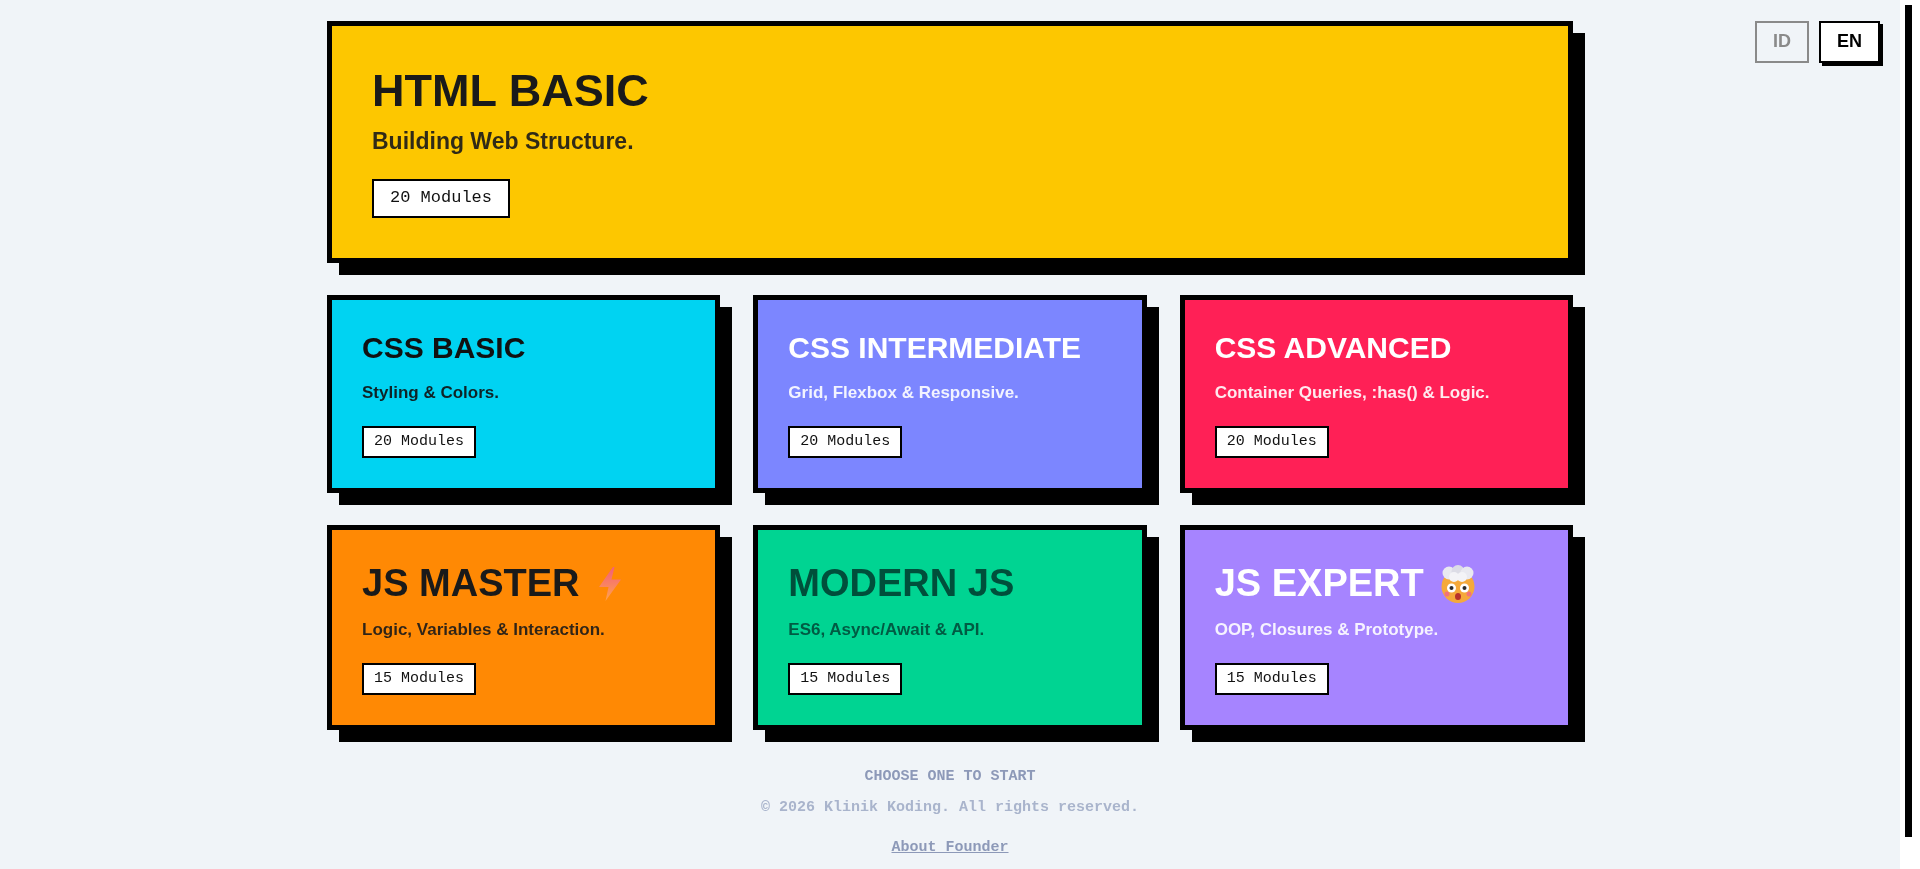 The height and width of the screenshot is (869, 1920). I want to click on lightning-bolt-icon, so click(610, 583).